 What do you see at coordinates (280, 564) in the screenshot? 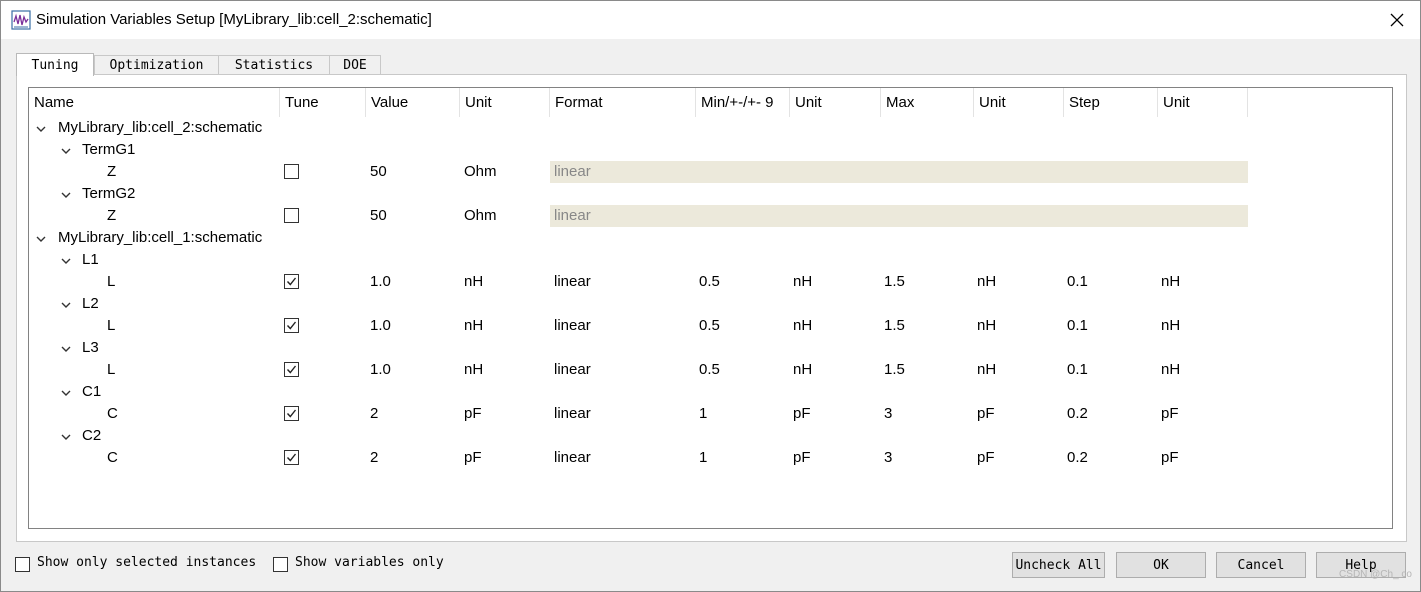
I see `show-variables-only-checkbox` at bounding box center [280, 564].